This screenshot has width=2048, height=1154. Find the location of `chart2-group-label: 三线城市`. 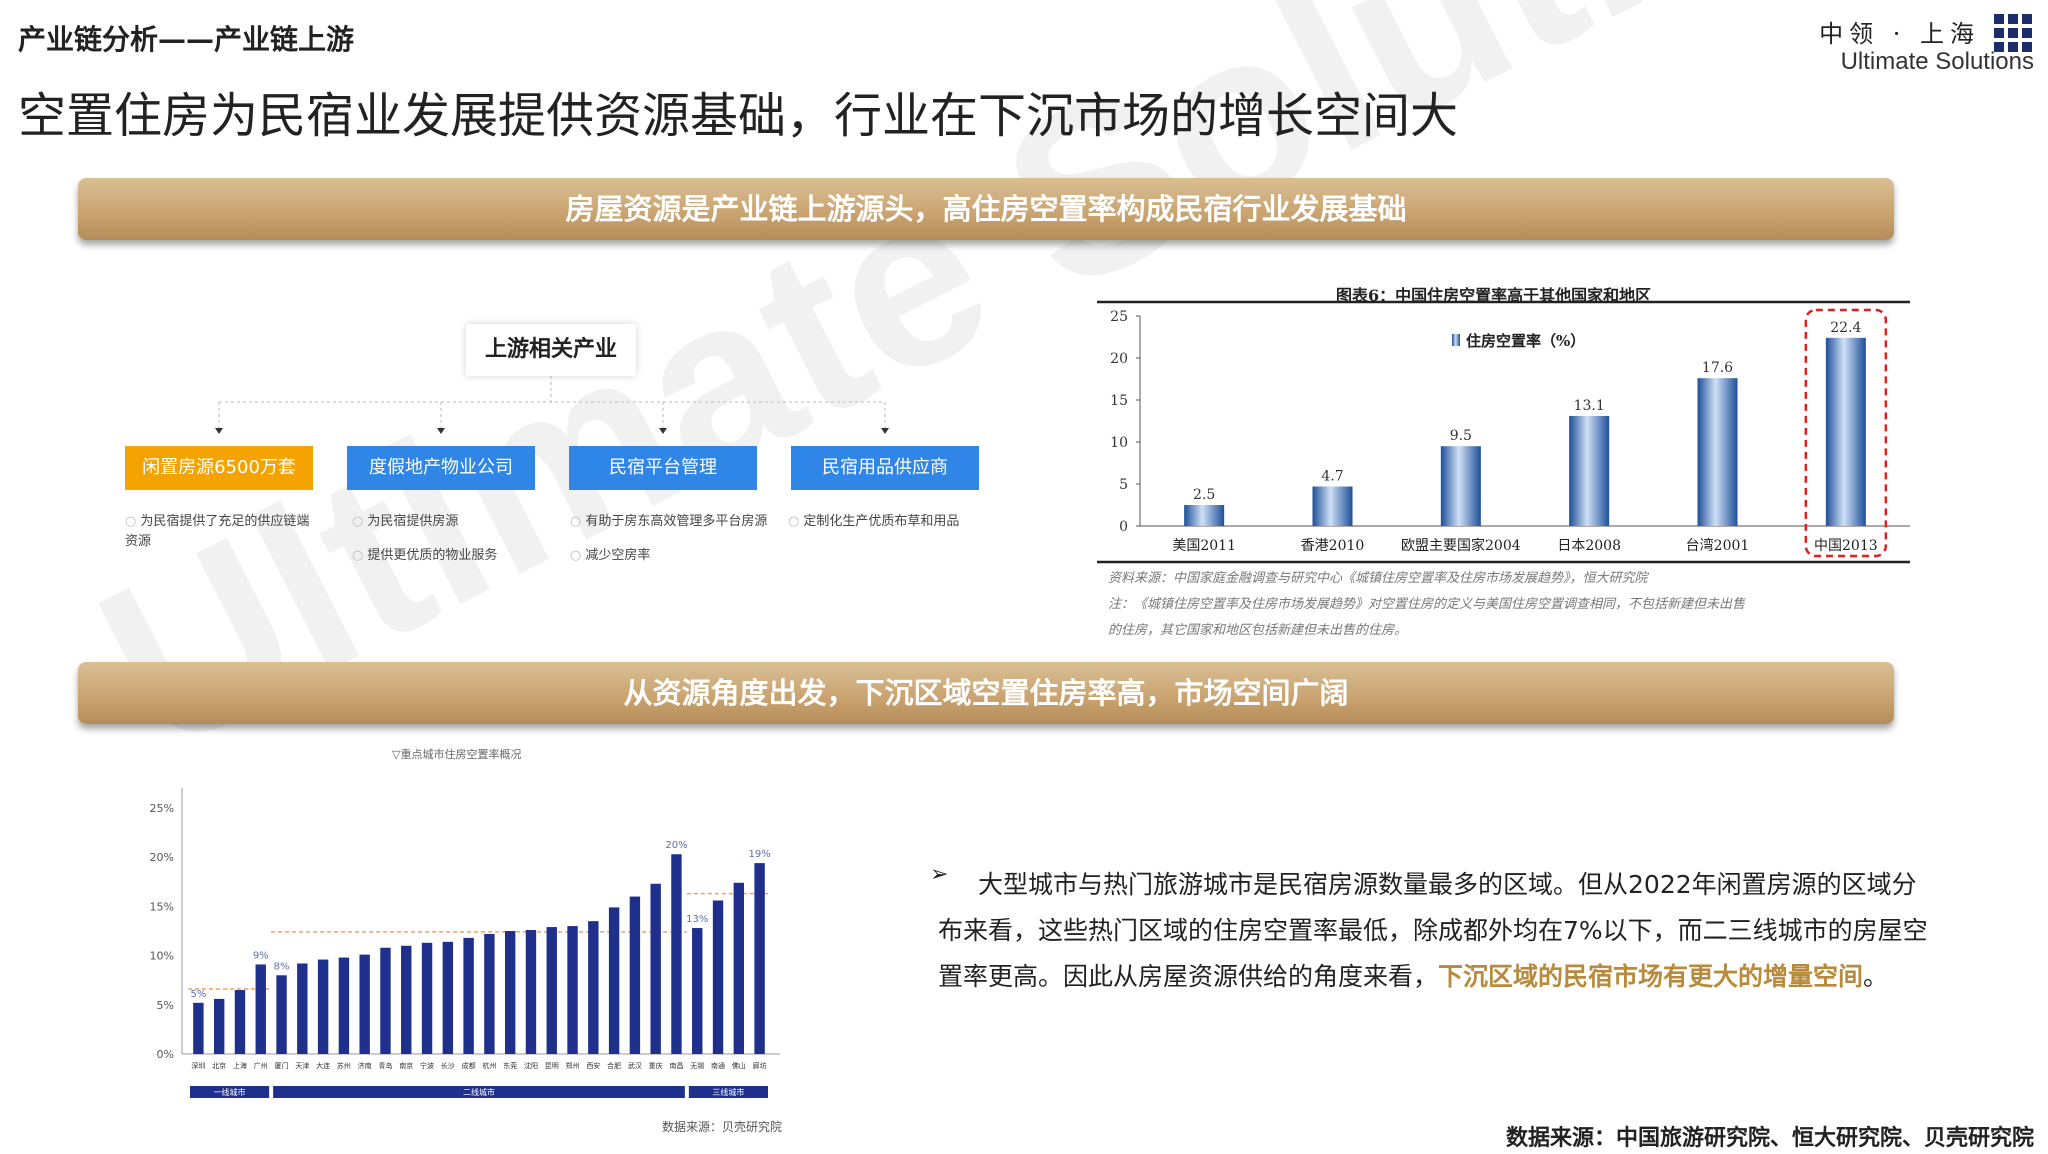

chart2-group-label: 三线城市 is located at coordinates (728, 1092).